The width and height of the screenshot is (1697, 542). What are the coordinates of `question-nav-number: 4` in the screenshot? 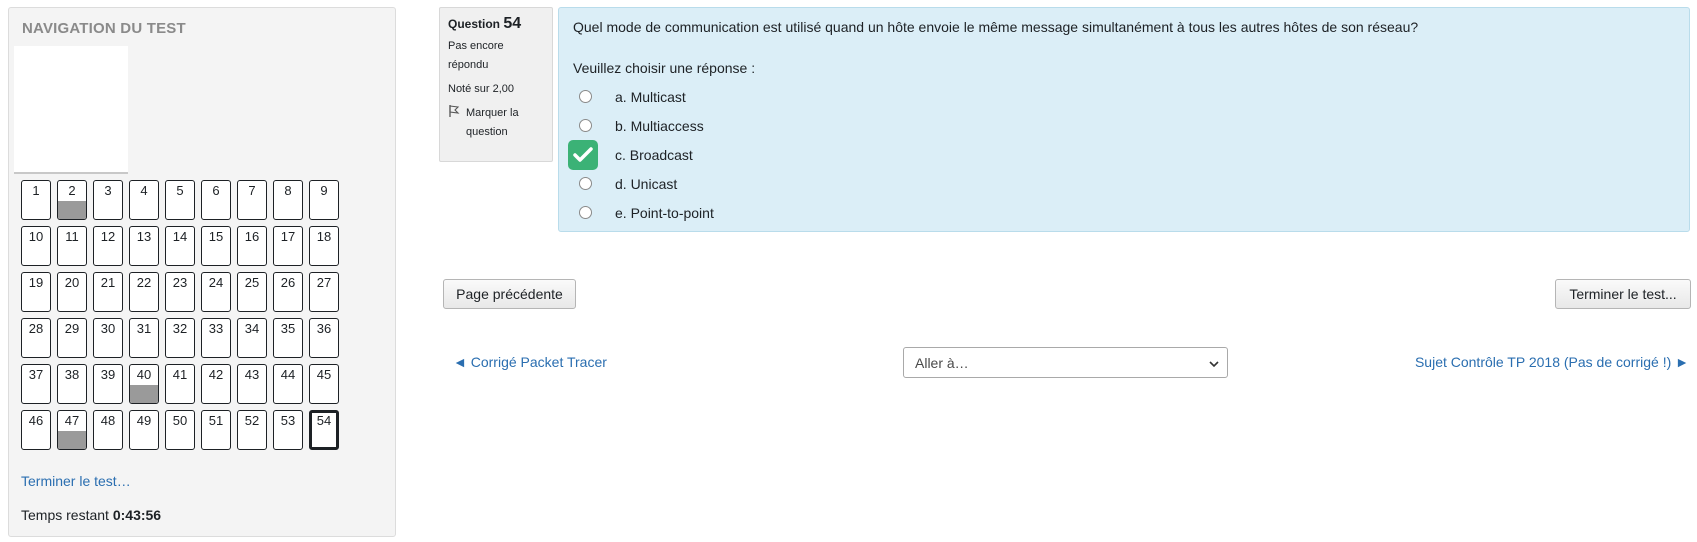 It's located at (144, 190).